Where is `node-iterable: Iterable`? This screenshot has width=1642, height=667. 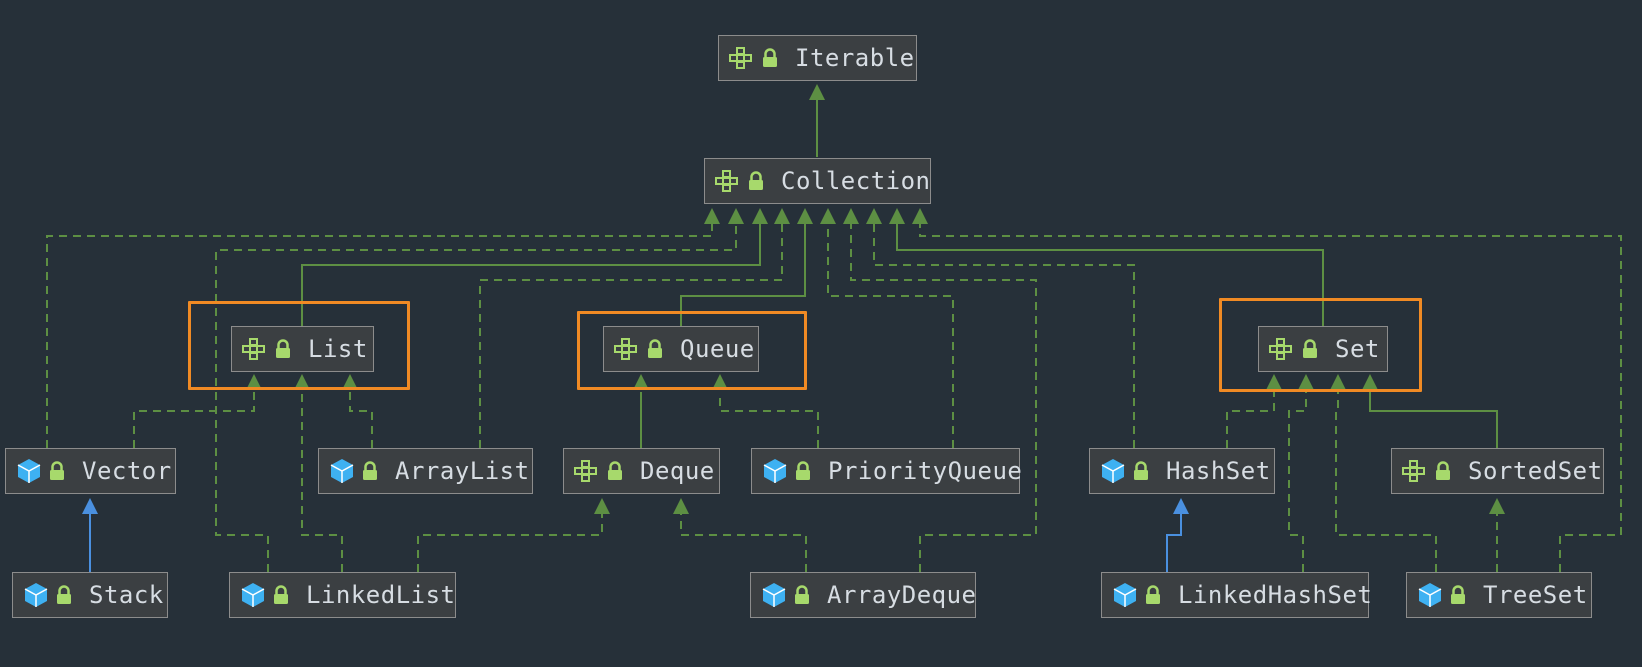
node-iterable: Iterable is located at coordinates (817, 58).